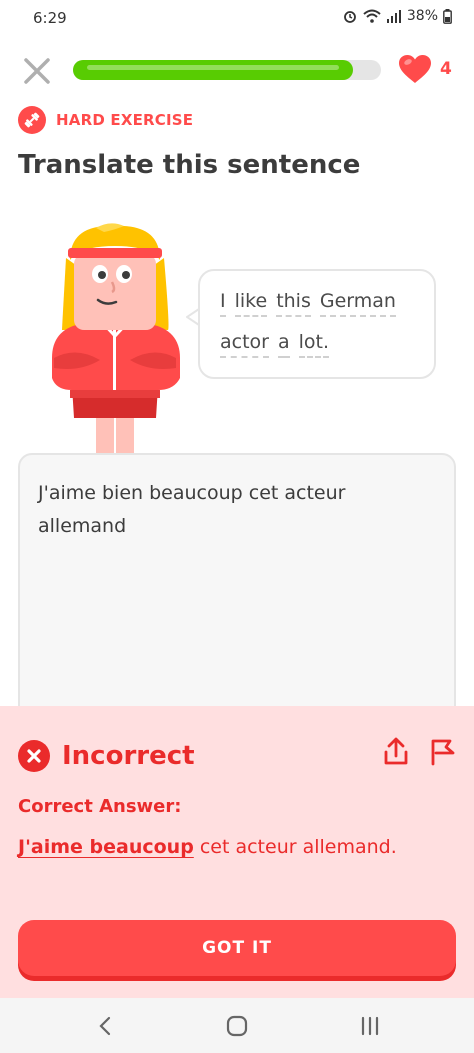 This screenshot has height=1053, width=474. What do you see at coordinates (442, 751) in the screenshot?
I see `flag-icon` at bounding box center [442, 751].